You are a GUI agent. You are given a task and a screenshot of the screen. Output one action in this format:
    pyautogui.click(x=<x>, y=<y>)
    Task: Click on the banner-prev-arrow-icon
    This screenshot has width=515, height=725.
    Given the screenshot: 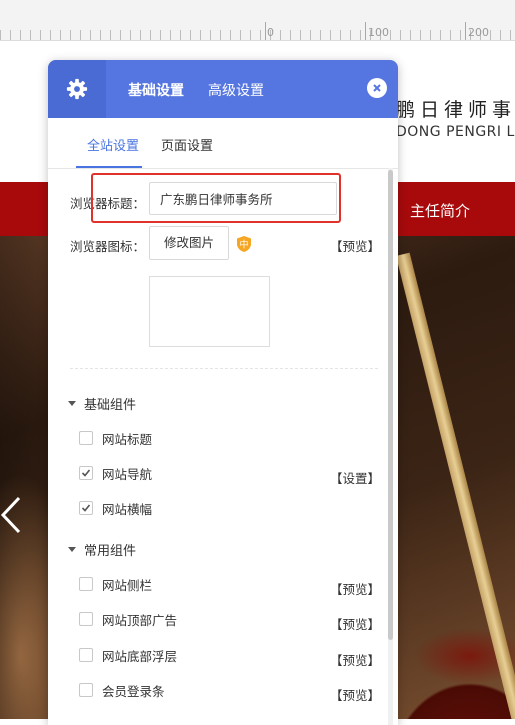 What is the action you would take?
    pyautogui.click(x=11, y=515)
    